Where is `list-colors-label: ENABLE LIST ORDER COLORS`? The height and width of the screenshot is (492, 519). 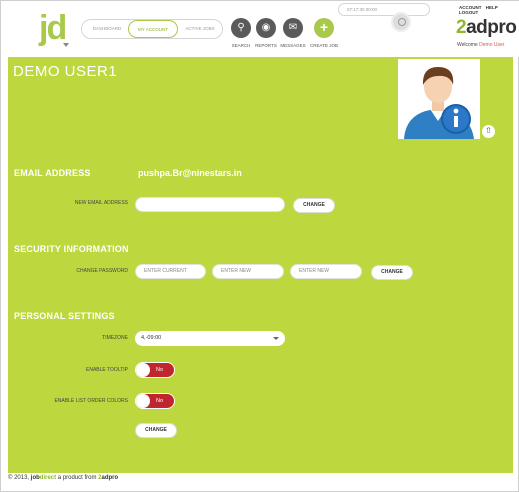
list-colors-label: ENABLE LIST ORDER COLORS is located at coordinates (91, 401).